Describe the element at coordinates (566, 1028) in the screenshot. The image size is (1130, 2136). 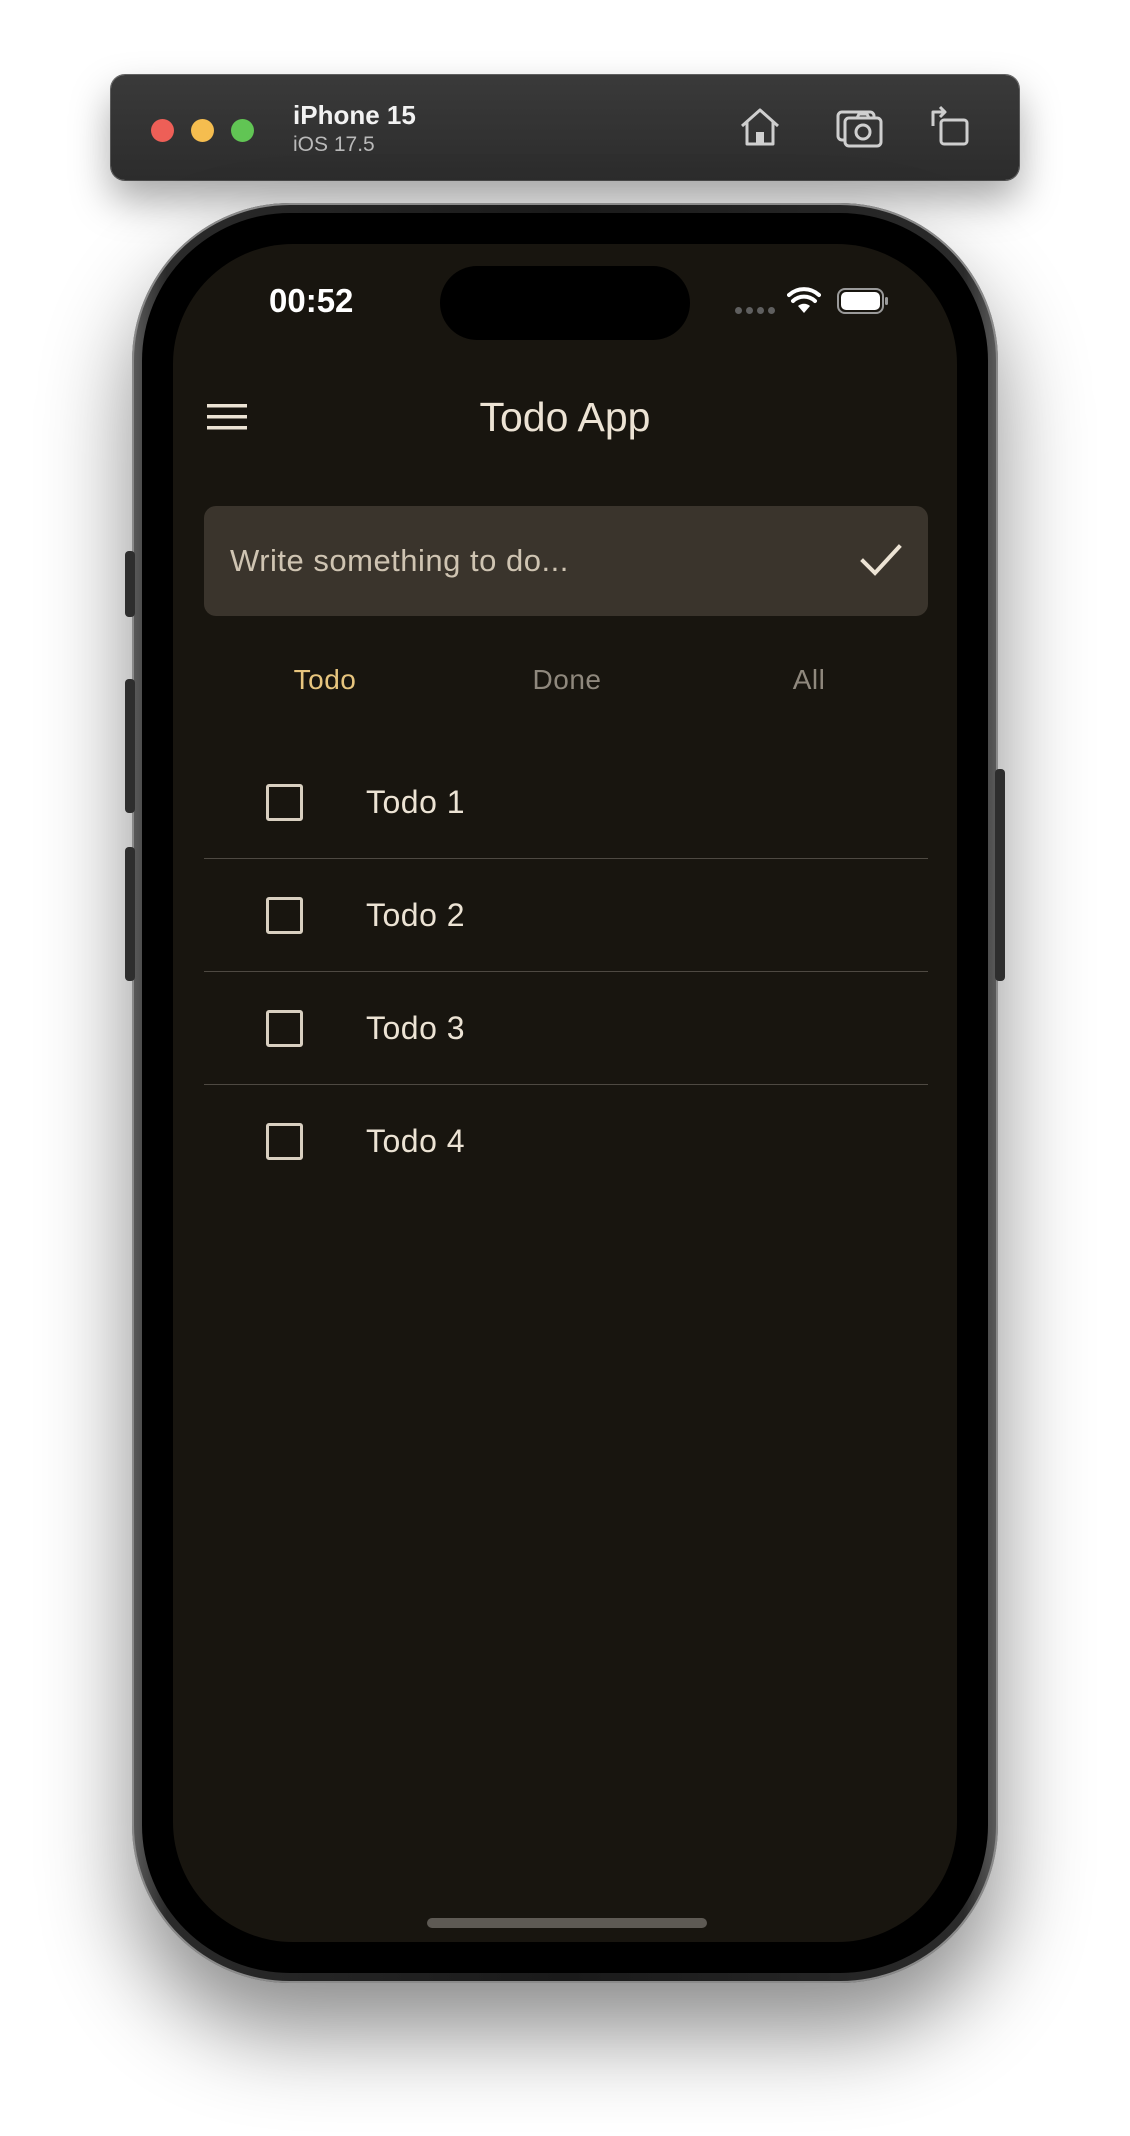
I see `todo-item: Todo 3` at that location.